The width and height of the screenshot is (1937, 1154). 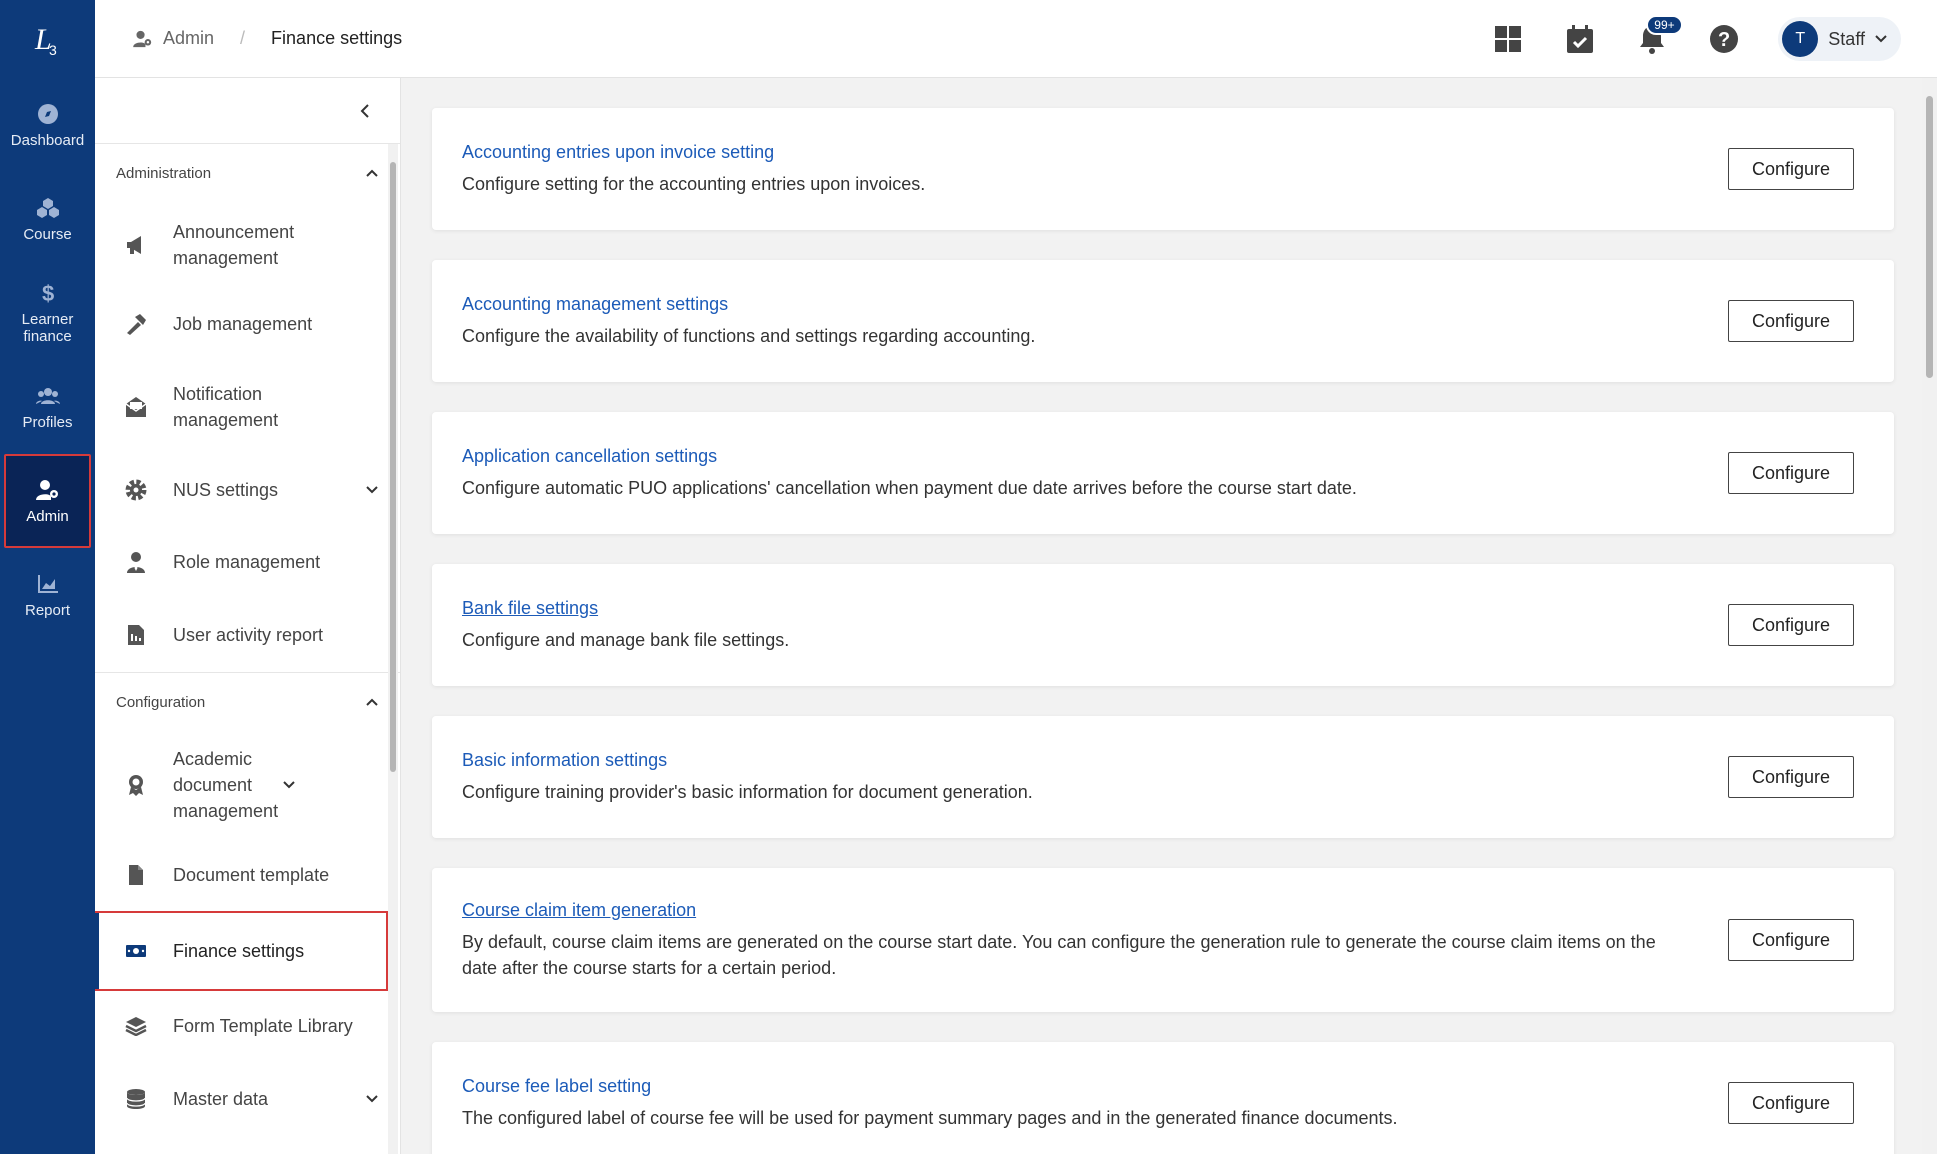 I want to click on nav-label: Job management, so click(x=243, y=324).